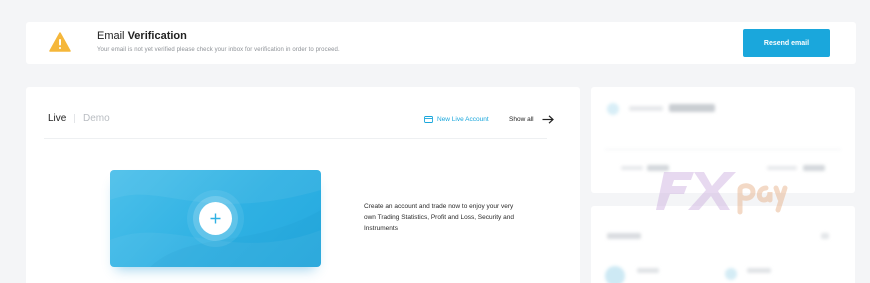 Image resolution: width=870 pixels, height=283 pixels. What do you see at coordinates (692, 108) in the screenshot?
I see `summary-blurred-value` at bounding box center [692, 108].